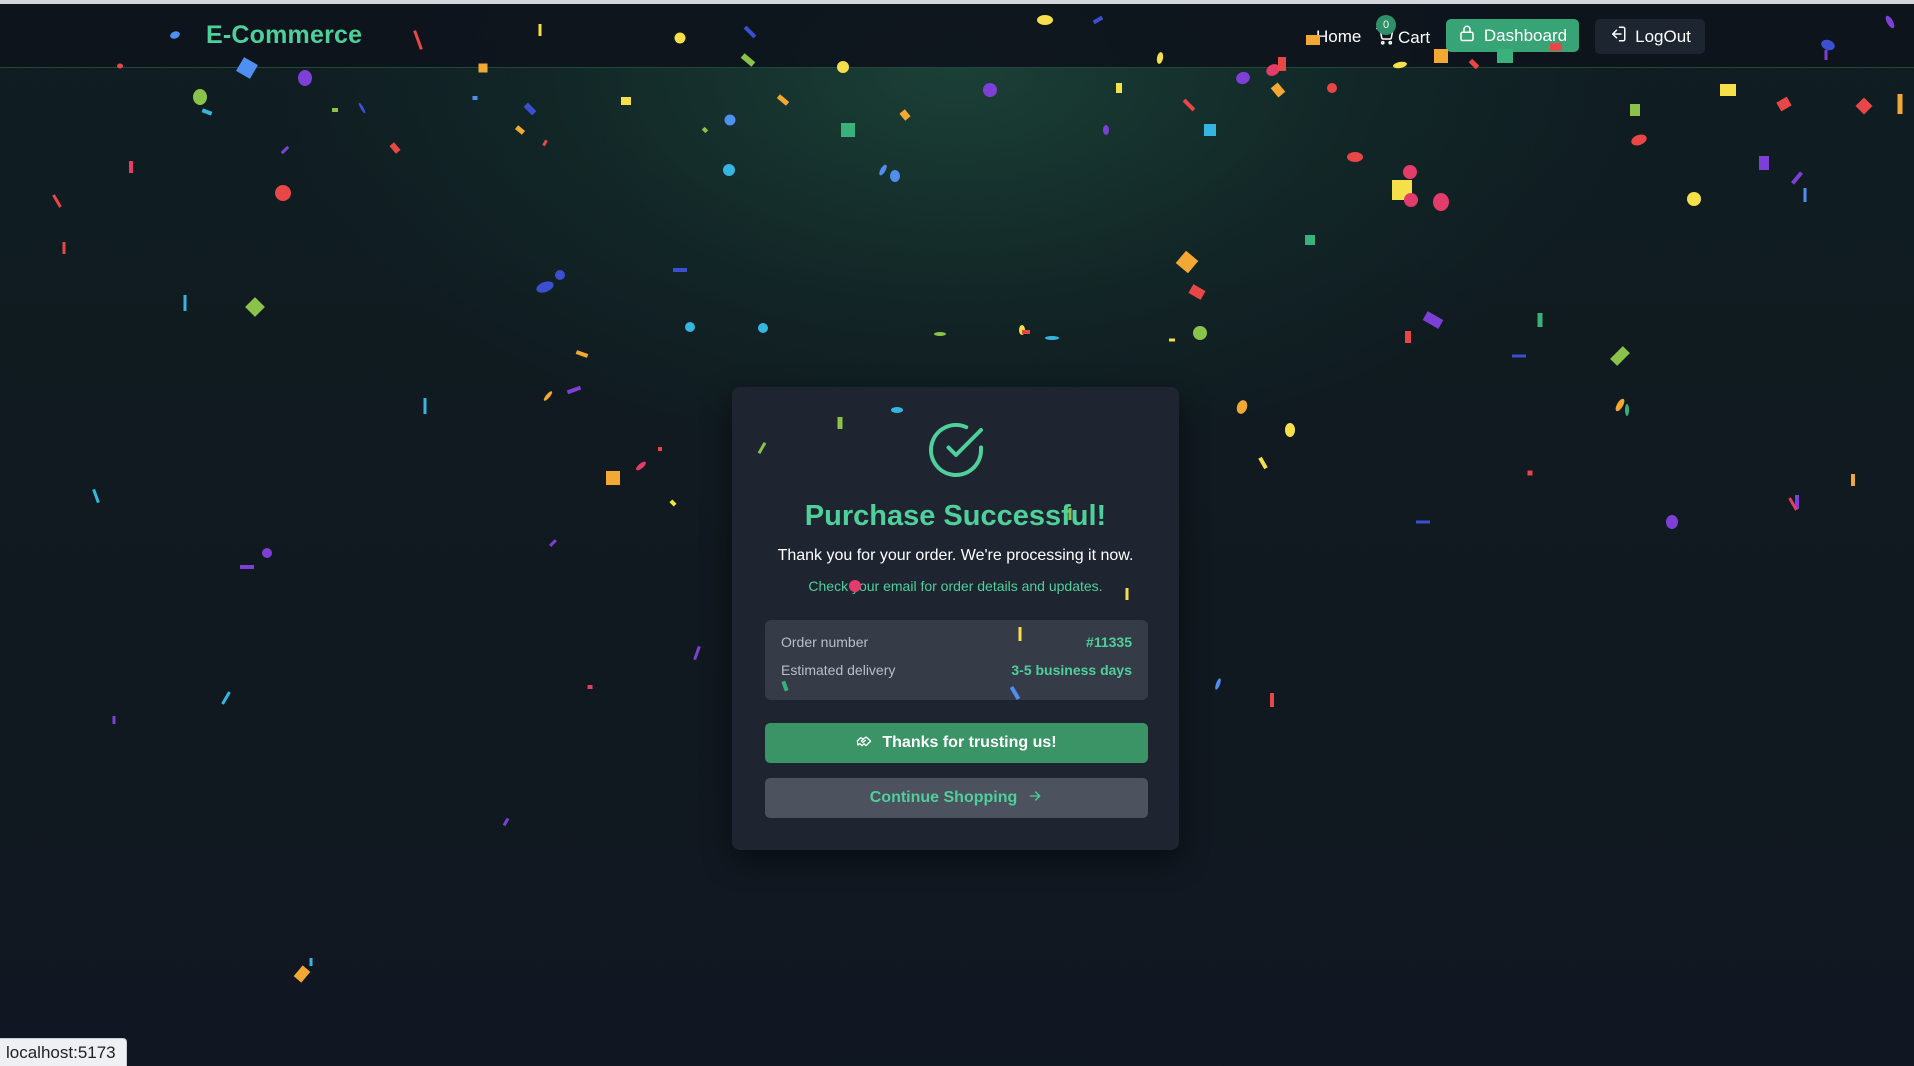 This screenshot has height=1066, width=1914. I want to click on arrow-right-icon, so click(1035, 798).